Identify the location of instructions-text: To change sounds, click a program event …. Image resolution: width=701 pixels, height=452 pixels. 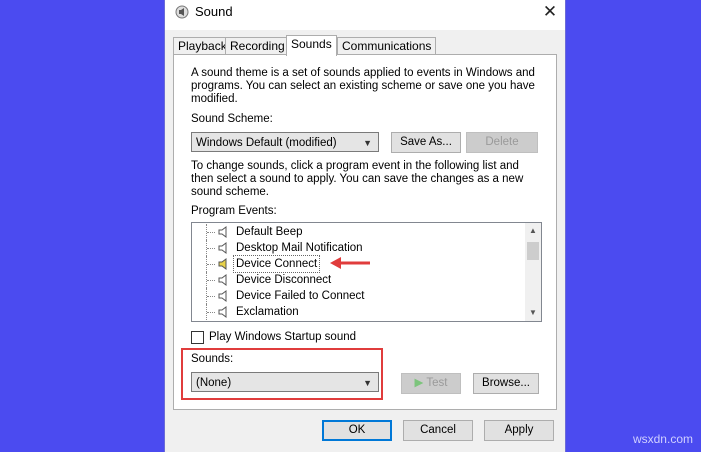
(357, 179).